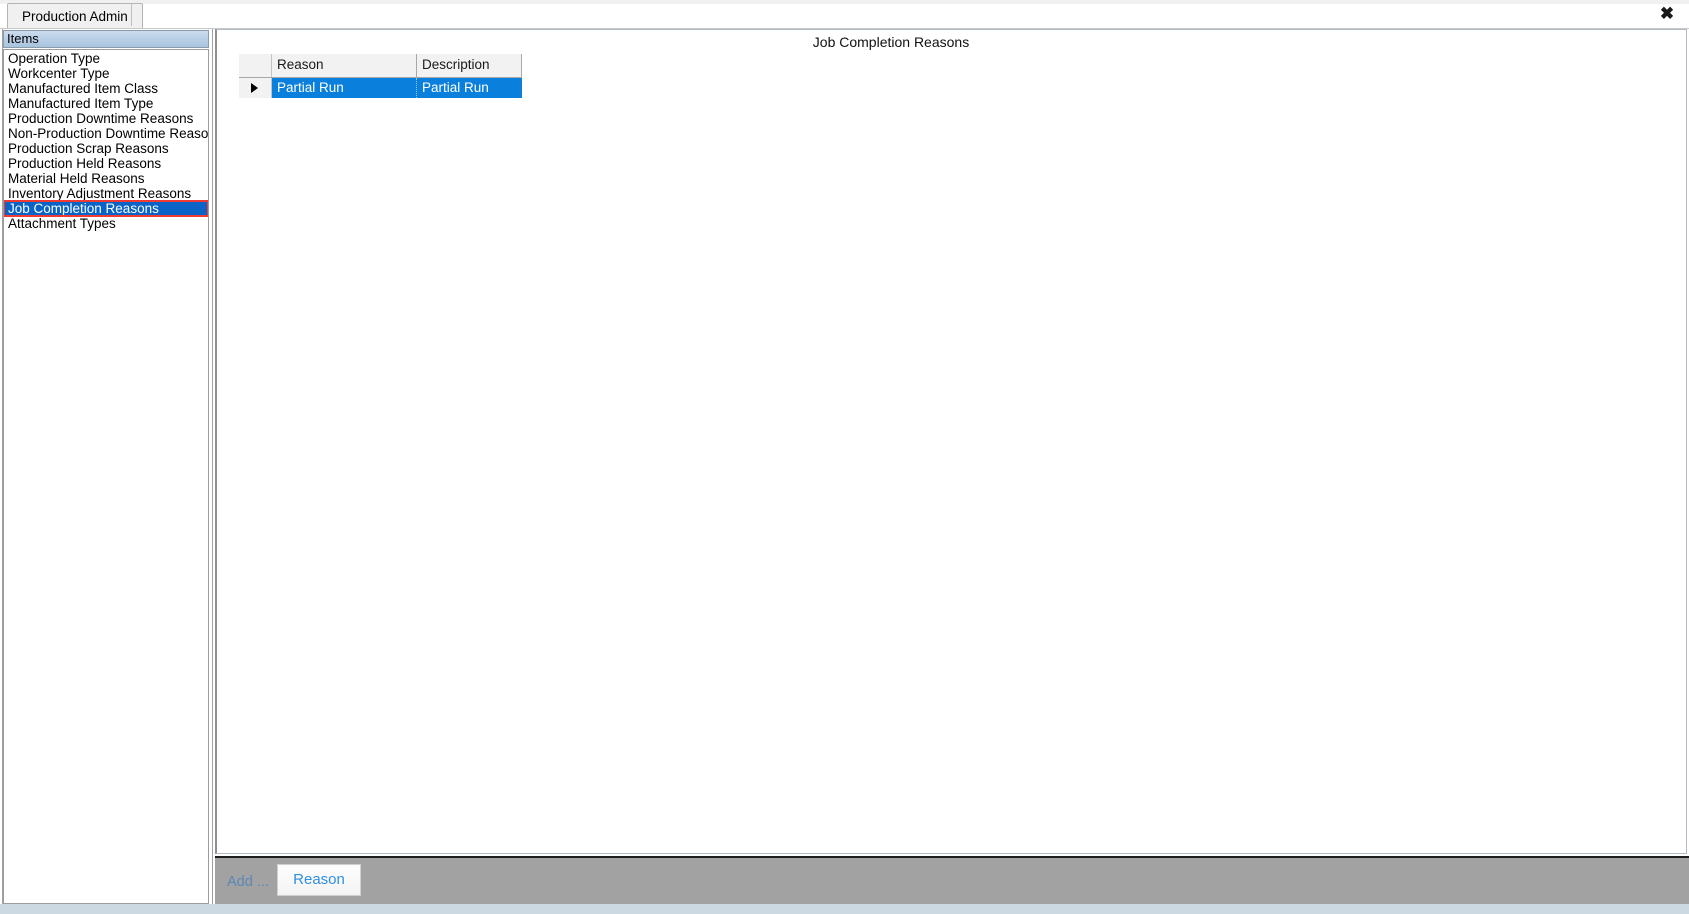 Image resolution: width=1689 pixels, height=914 pixels. Describe the element at coordinates (106, 208) in the screenshot. I see `sidebar-item-job-completion-reasons: Job Completion Reasons` at that location.